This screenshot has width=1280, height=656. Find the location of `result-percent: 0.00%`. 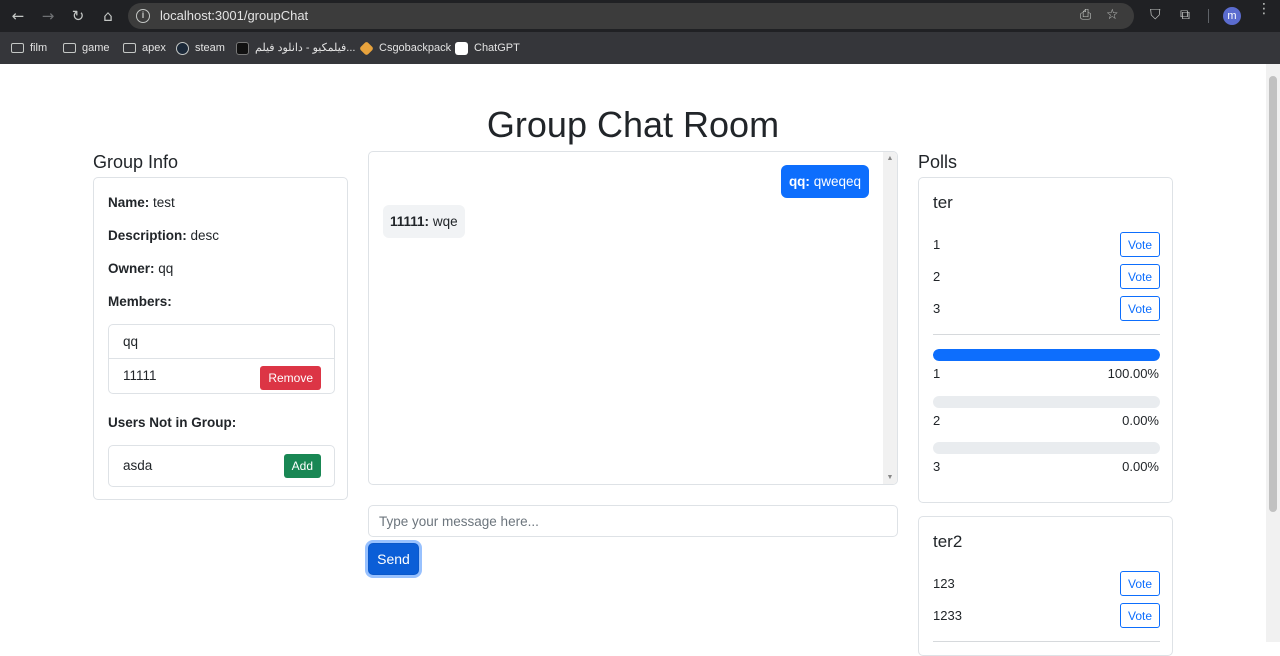

result-percent: 0.00% is located at coordinates (1140, 420).